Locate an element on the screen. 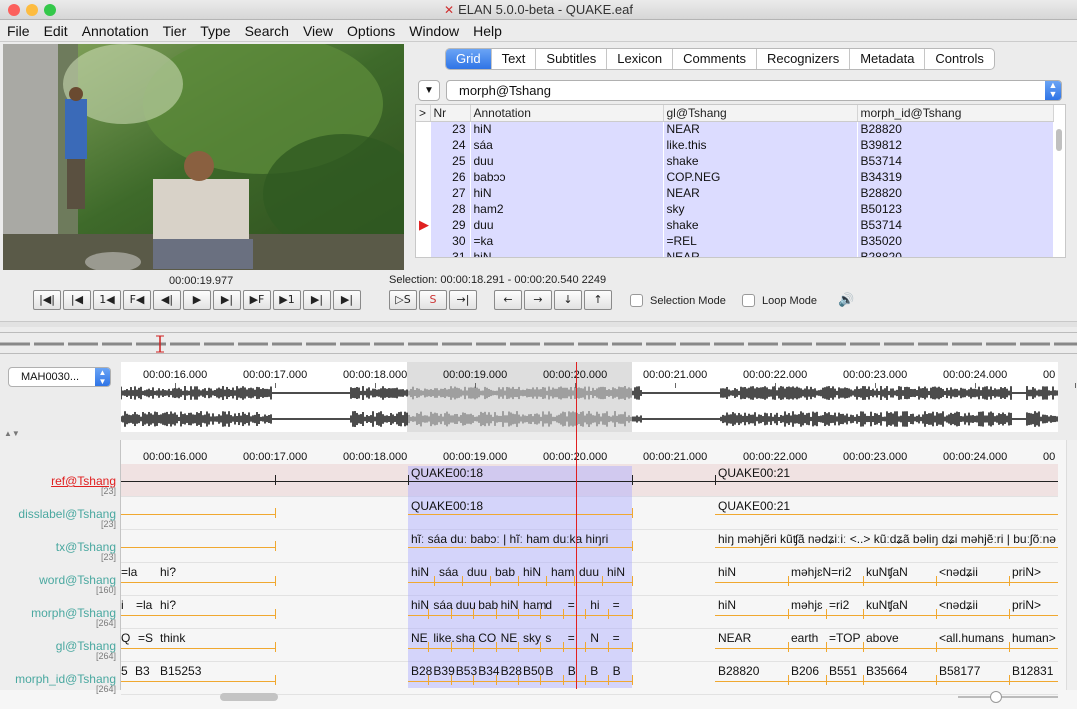 Image resolution: width=1077 pixels, height=709 pixels. grid-row: 26 babɔɔ COP.NEG B34319 is located at coordinates (735, 177).